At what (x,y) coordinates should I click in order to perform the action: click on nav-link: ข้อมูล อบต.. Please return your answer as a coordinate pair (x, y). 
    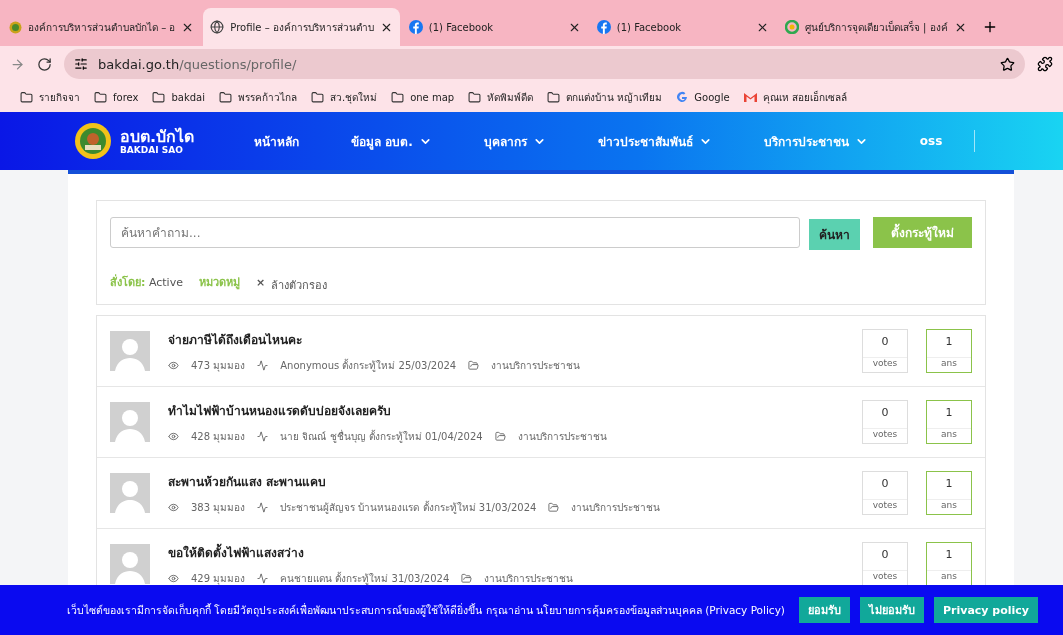
    Looking at the image, I should click on (391, 141).